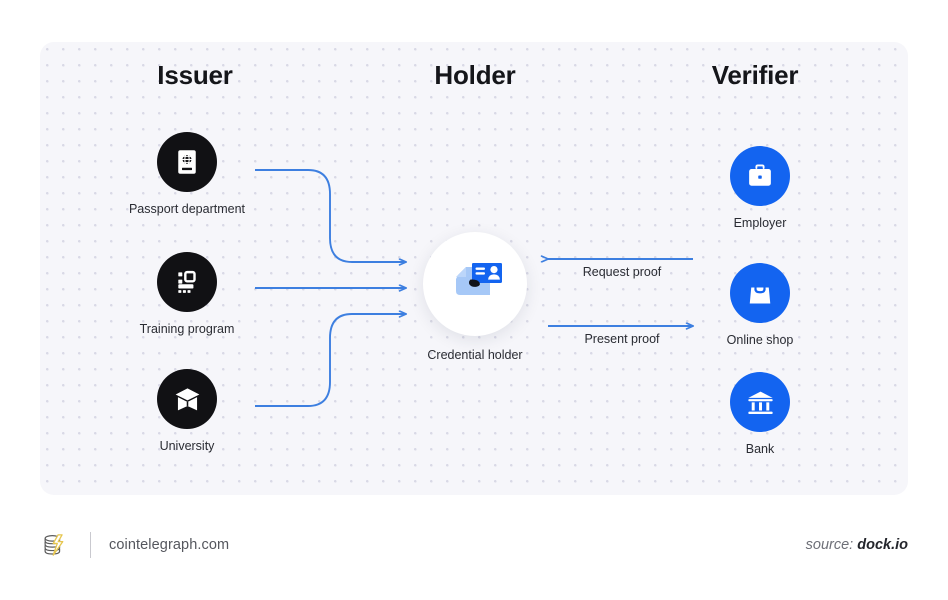  What do you see at coordinates (760, 340) in the screenshot?
I see `verifier-label: Online shop` at bounding box center [760, 340].